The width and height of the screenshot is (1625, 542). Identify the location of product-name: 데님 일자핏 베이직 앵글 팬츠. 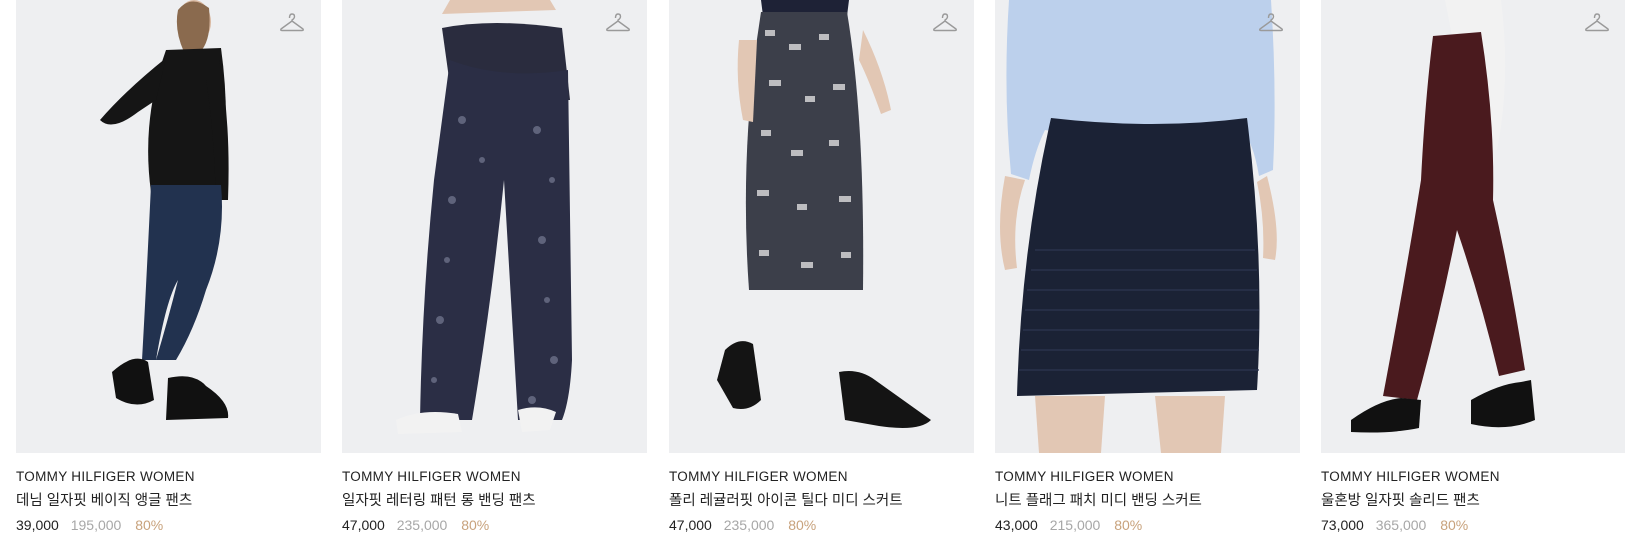
(168, 501).